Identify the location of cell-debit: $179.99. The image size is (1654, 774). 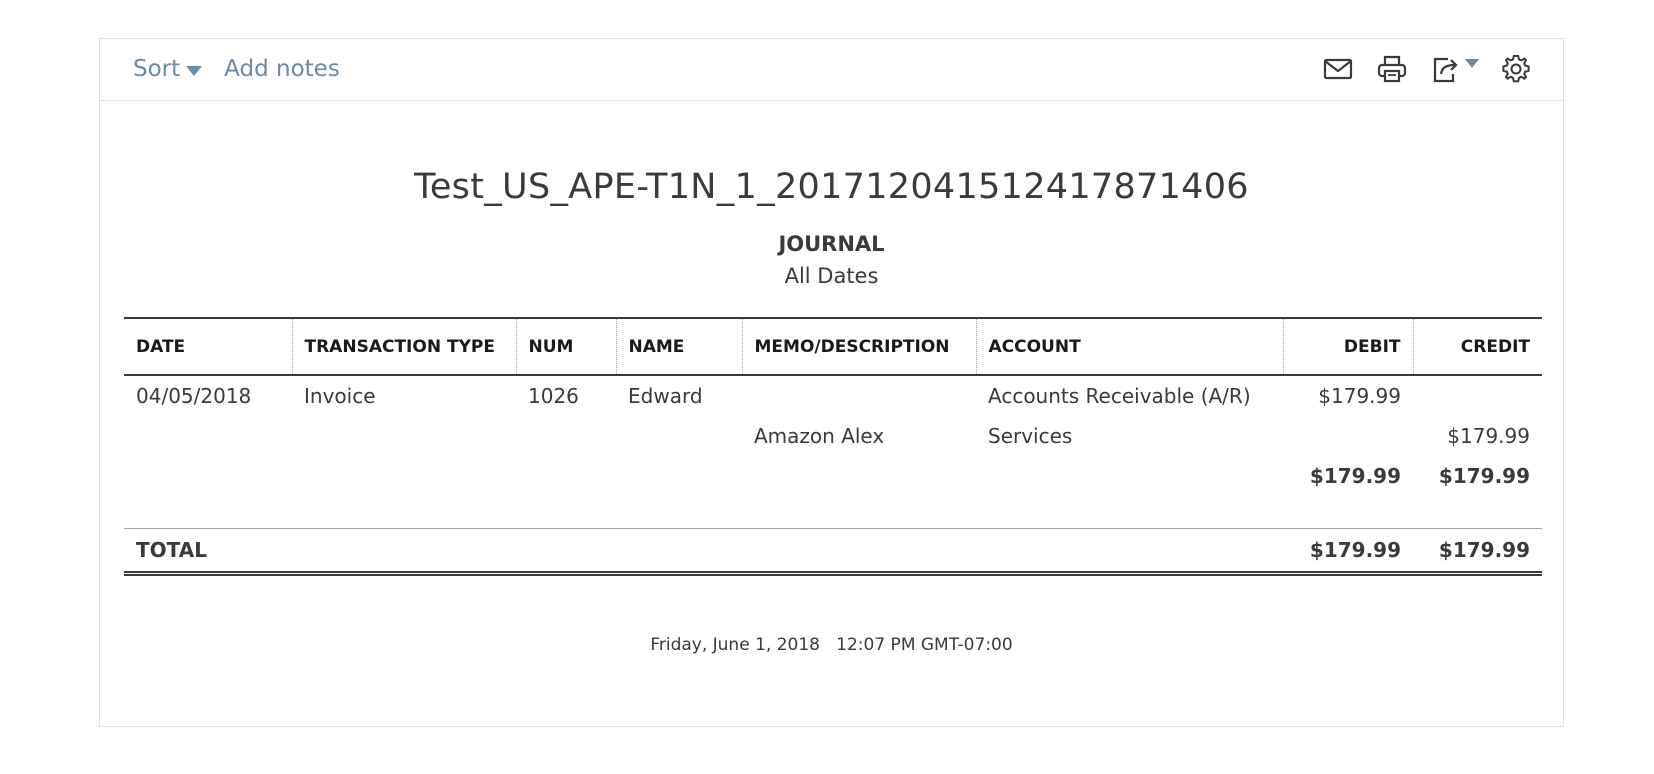
(1348, 395).